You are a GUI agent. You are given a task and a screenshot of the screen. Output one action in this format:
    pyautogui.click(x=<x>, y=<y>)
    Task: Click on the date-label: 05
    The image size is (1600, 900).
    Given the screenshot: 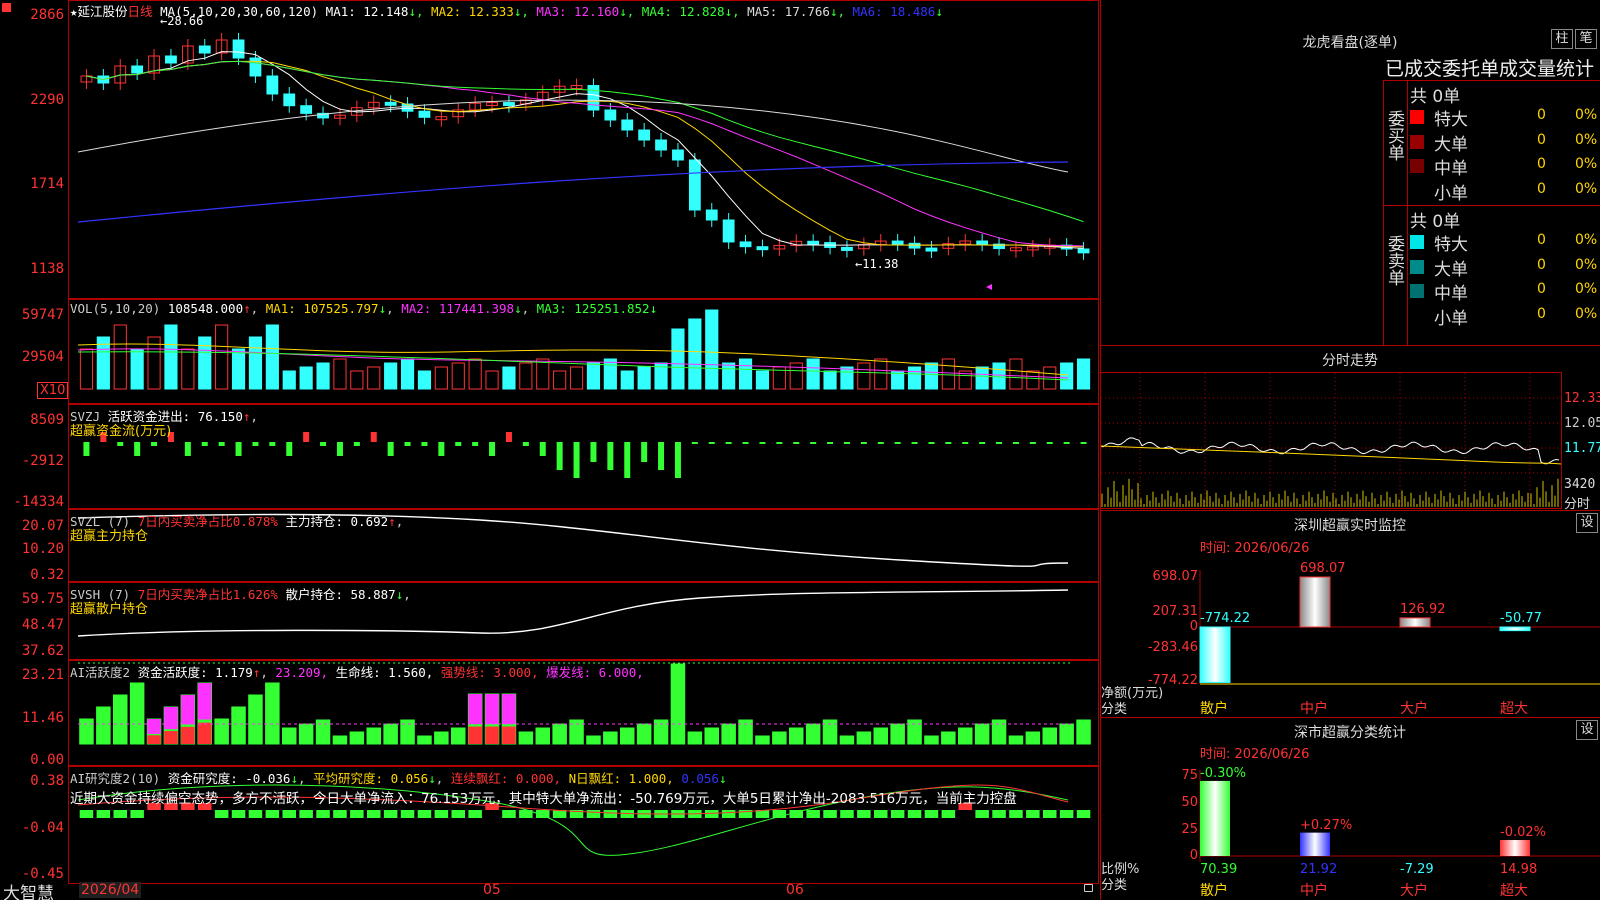 What is the action you would take?
    pyautogui.click(x=492, y=890)
    